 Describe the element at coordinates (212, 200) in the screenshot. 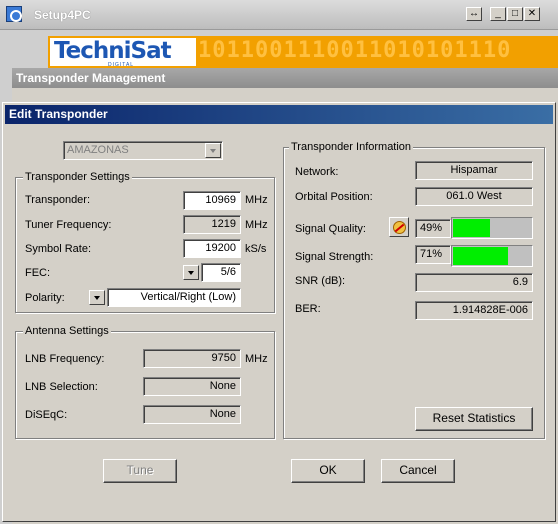

I see `transponder-input: 10969` at that location.